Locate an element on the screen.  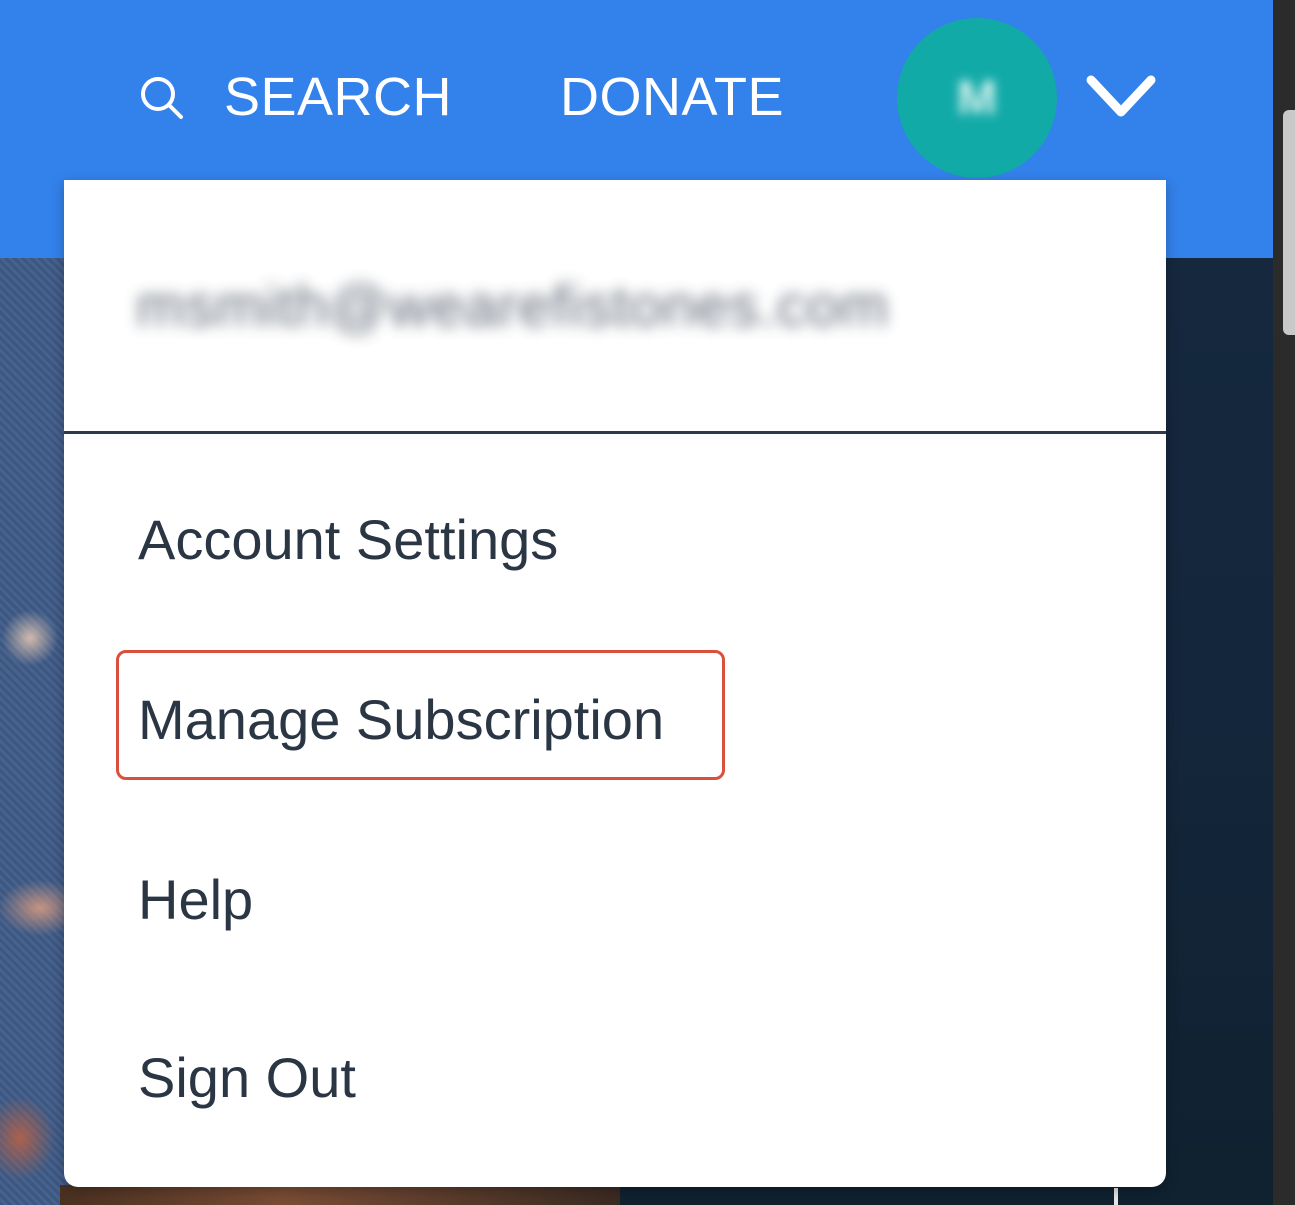
avatar-initial: M is located at coordinates (977, 98).